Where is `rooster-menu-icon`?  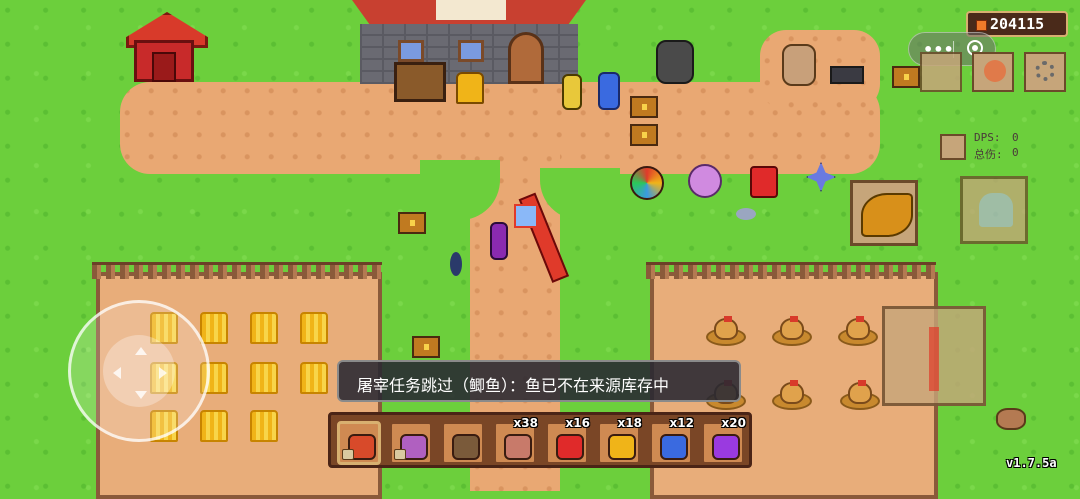
rooster-menu-icon is located at coordinates (993, 72).